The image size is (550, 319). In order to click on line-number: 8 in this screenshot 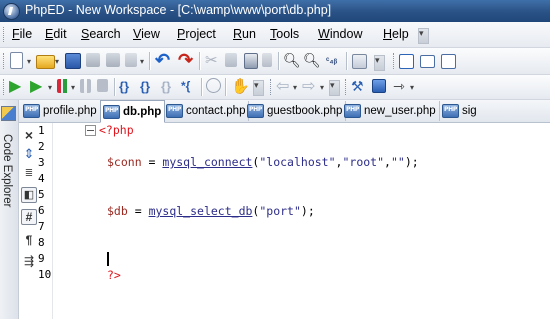, I will do `click(41, 242)`.